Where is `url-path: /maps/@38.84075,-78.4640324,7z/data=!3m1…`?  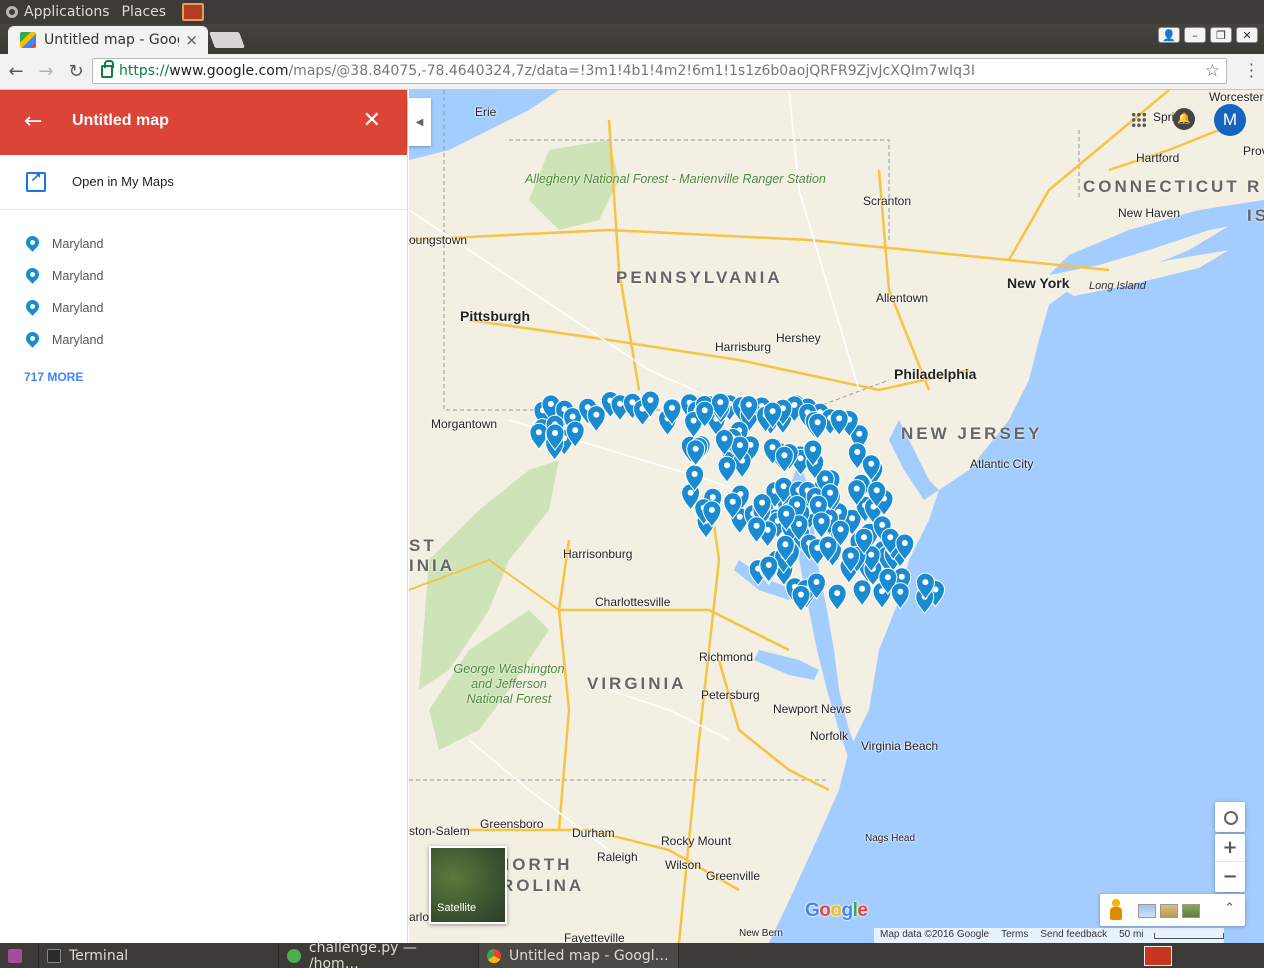 url-path: /maps/@38.84075,-78.4640324,7z/data=!3m1… is located at coordinates (632, 71).